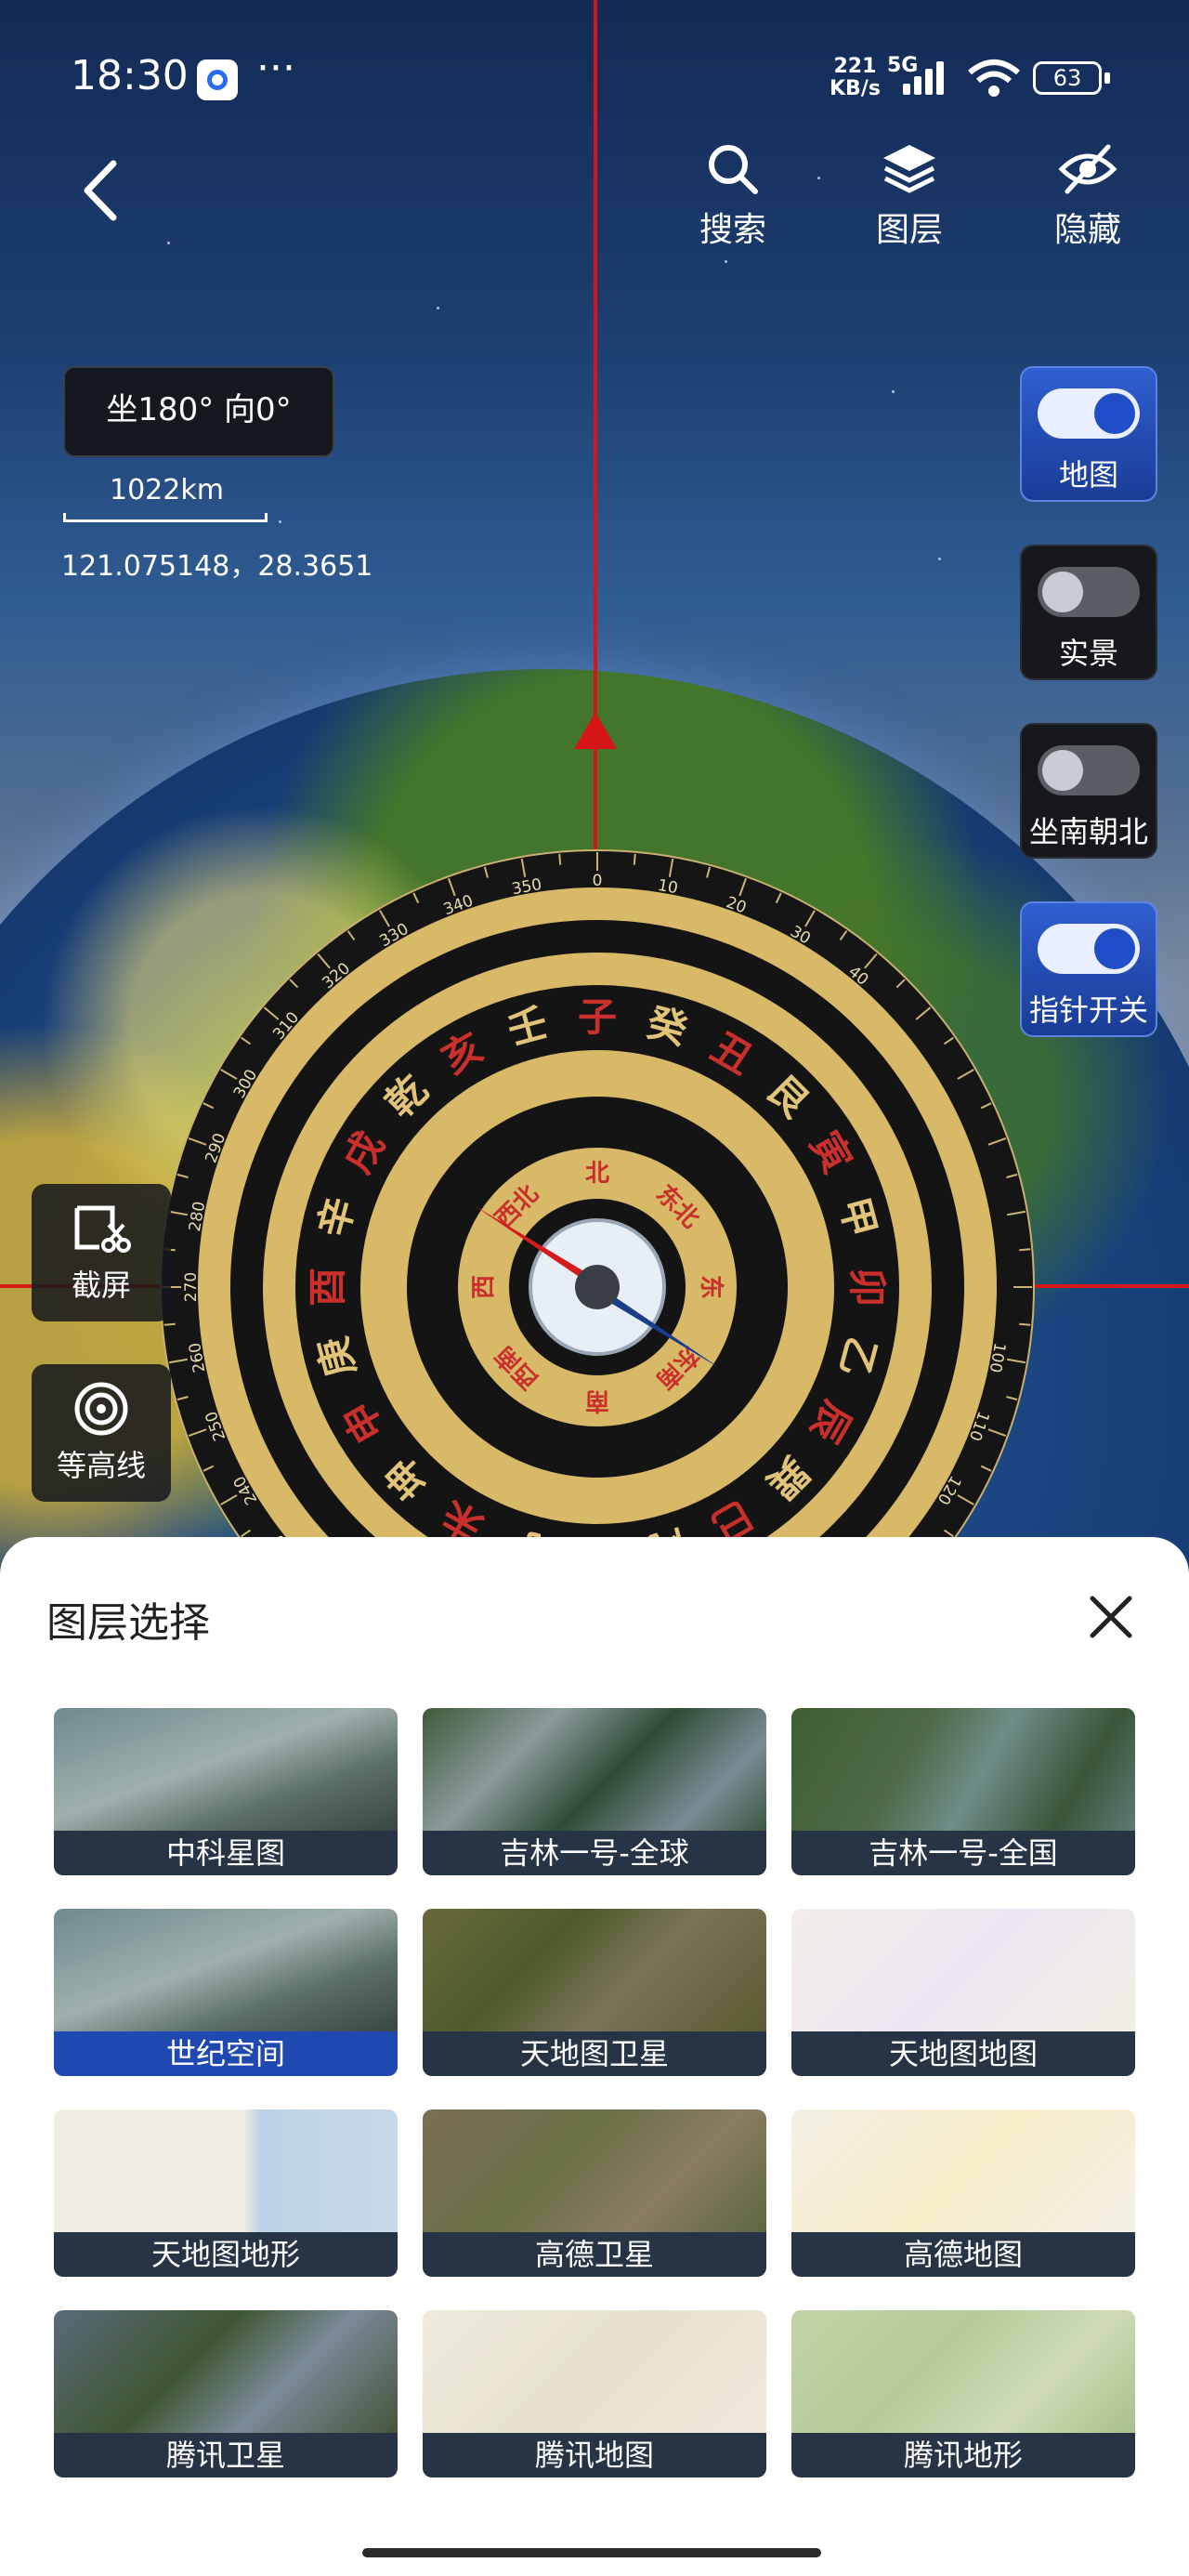 The image size is (1189, 2576). I want to click on toggle-map: 地图, so click(1089, 434).